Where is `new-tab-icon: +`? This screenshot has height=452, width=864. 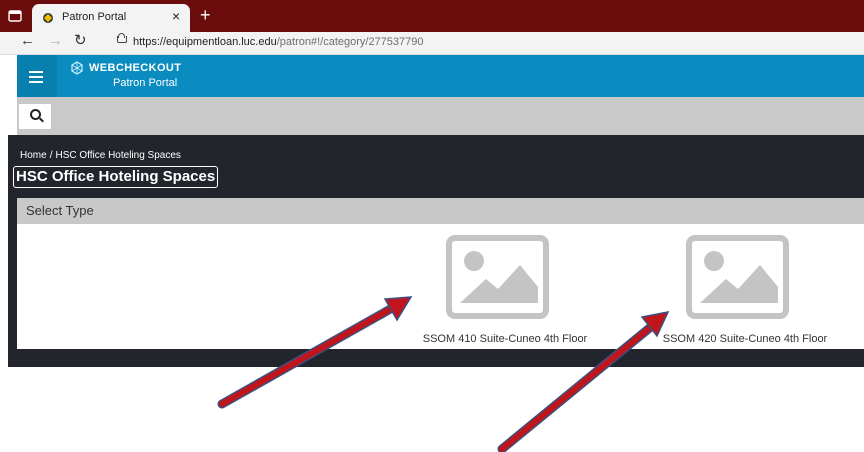 new-tab-icon: + is located at coordinates (205, 15).